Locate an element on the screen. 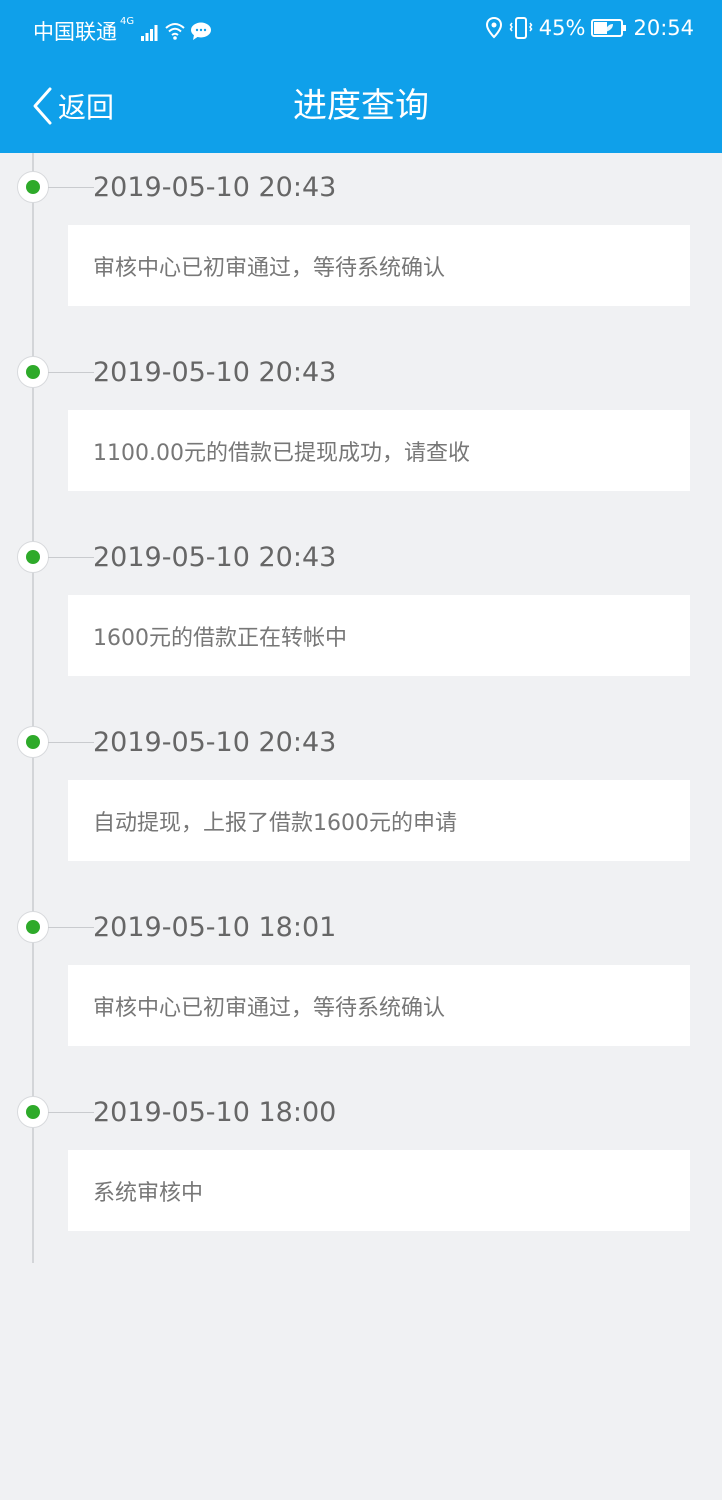  clock-time: 20:54 is located at coordinates (663, 28).